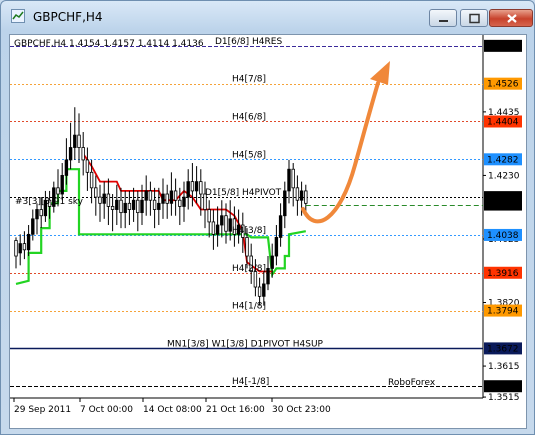 This screenshot has height=435, width=535. I want to click on time-tick-label: 29 Sep 2011, so click(42, 410).